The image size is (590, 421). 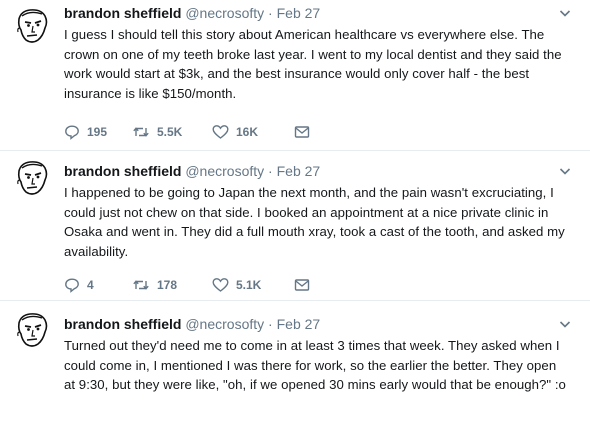 I want to click on retweet-count: 5.5K, so click(x=170, y=132).